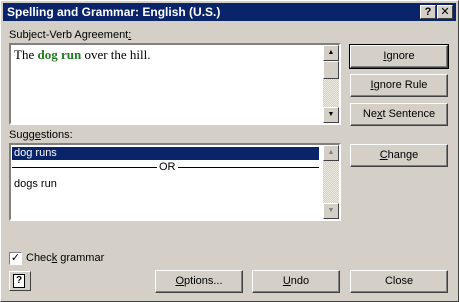 The width and height of the screenshot is (459, 302). Describe the element at coordinates (229, 12) in the screenshot. I see `title-bar: Spelling and Grammar: English (U.S.) ? ✕` at that location.